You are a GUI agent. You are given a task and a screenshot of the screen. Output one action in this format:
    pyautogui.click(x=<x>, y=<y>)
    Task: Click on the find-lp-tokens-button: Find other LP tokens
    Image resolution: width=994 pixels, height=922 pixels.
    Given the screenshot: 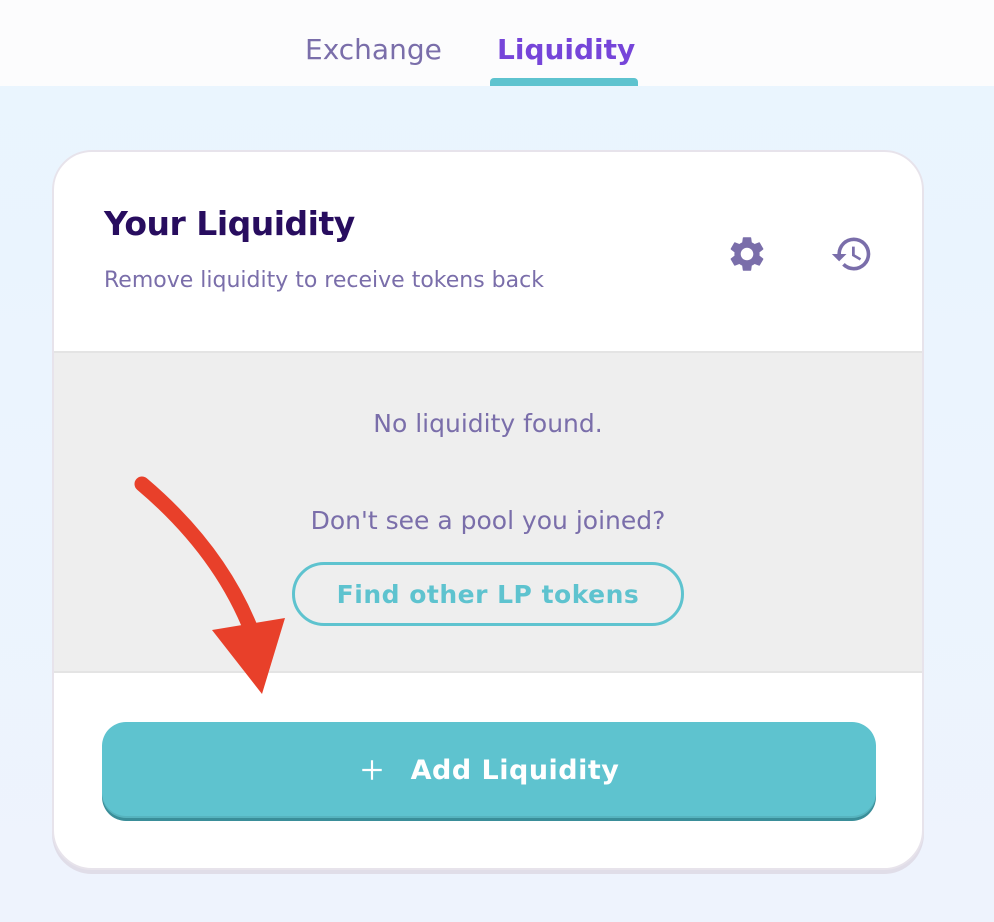 What is the action you would take?
    pyautogui.click(x=488, y=594)
    